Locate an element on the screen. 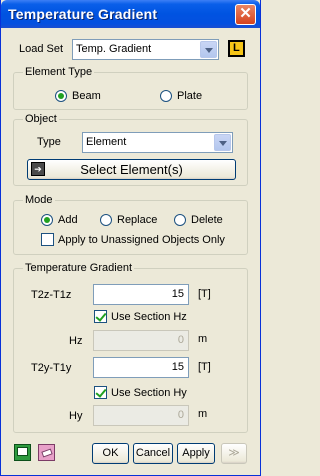  monitor-icon is located at coordinates (22, 451).